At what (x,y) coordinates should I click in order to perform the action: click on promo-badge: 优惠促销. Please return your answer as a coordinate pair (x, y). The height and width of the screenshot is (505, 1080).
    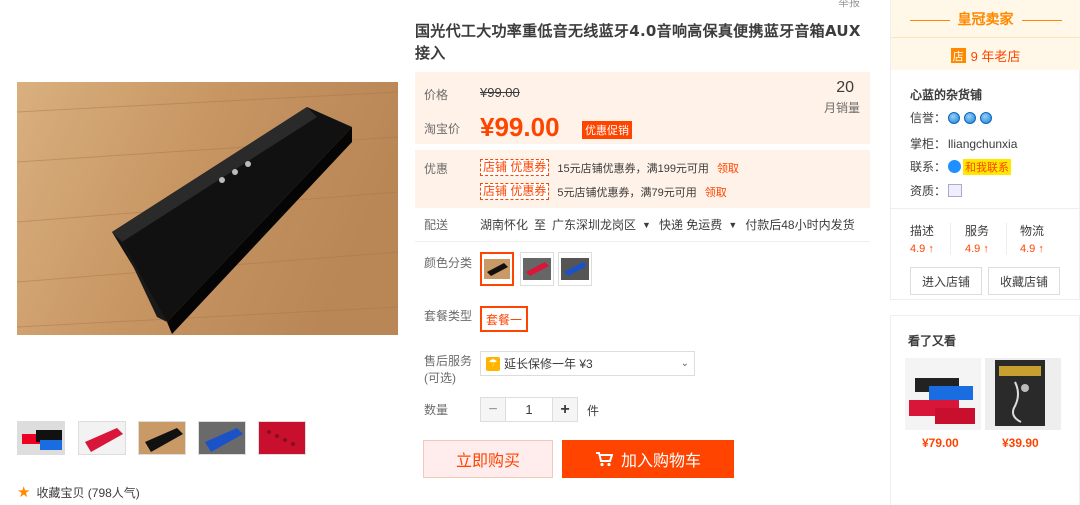
    Looking at the image, I should click on (607, 130).